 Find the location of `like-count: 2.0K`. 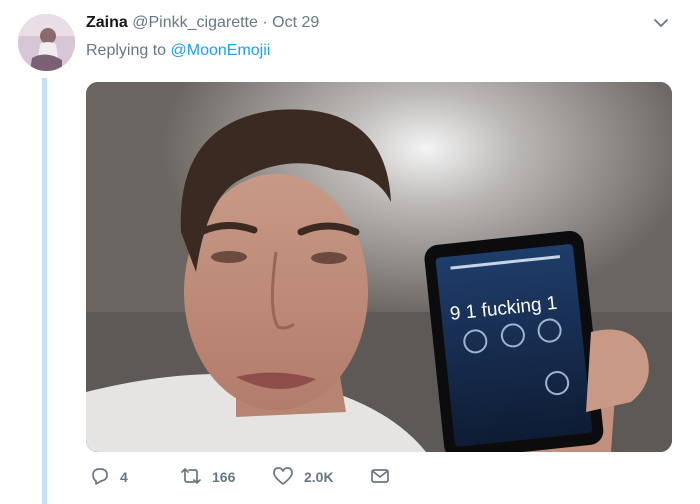

like-count: 2.0K is located at coordinates (319, 477).